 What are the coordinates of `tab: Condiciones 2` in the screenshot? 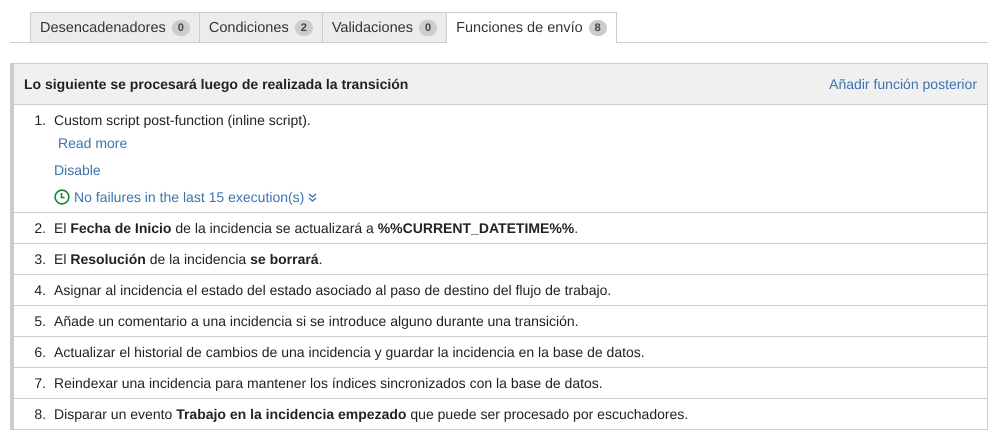 It's located at (260, 27).